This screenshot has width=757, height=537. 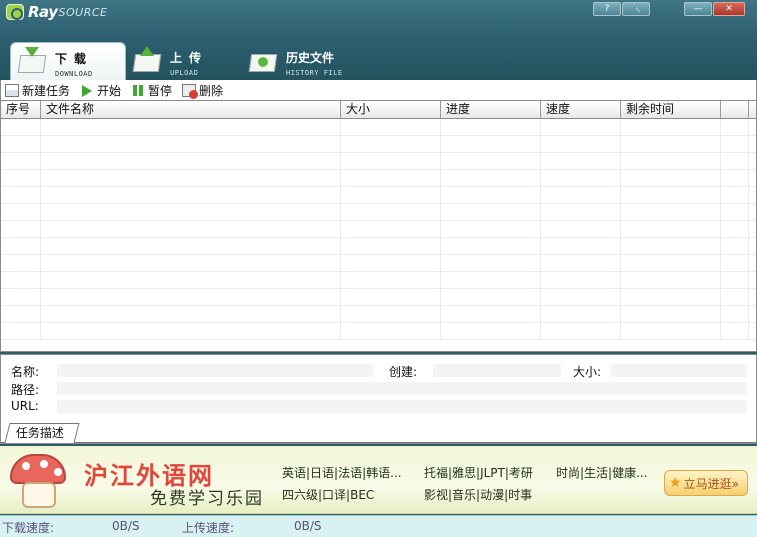 What do you see at coordinates (391, 109) in the screenshot?
I see `column-header-size: 大小` at bounding box center [391, 109].